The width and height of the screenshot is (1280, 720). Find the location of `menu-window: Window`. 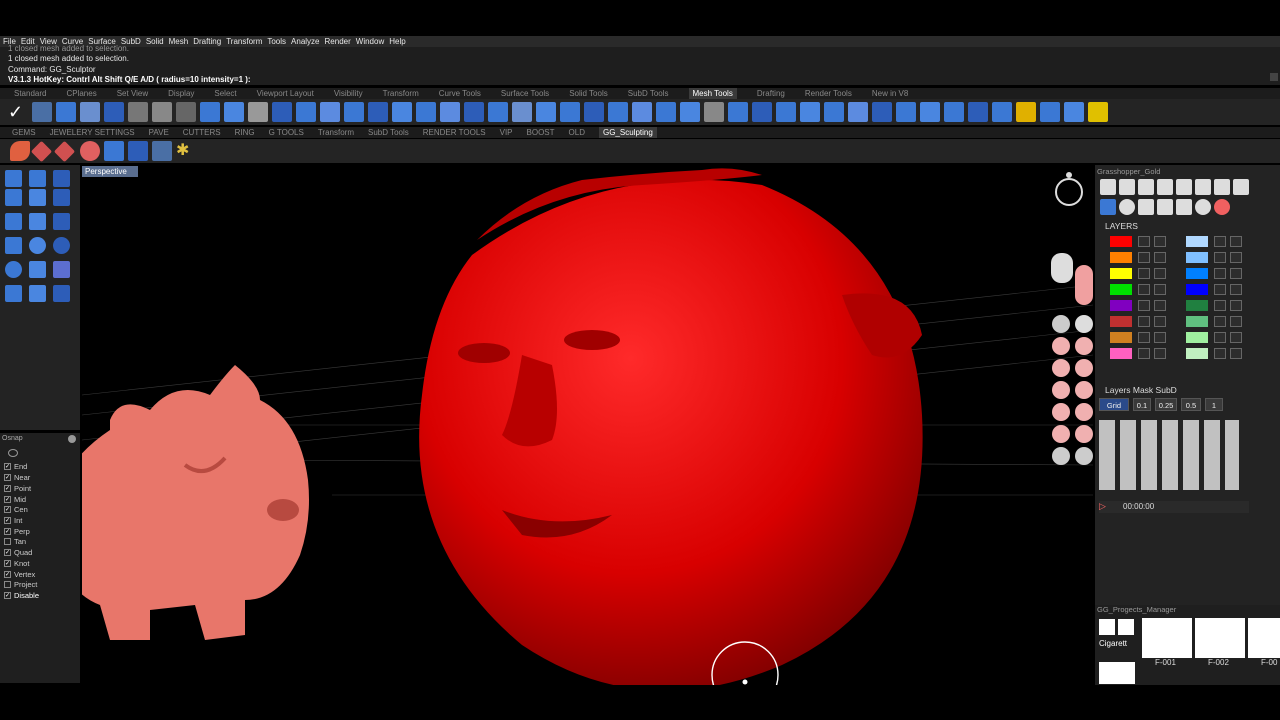

menu-window: Window is located at coordinates (370, 41).